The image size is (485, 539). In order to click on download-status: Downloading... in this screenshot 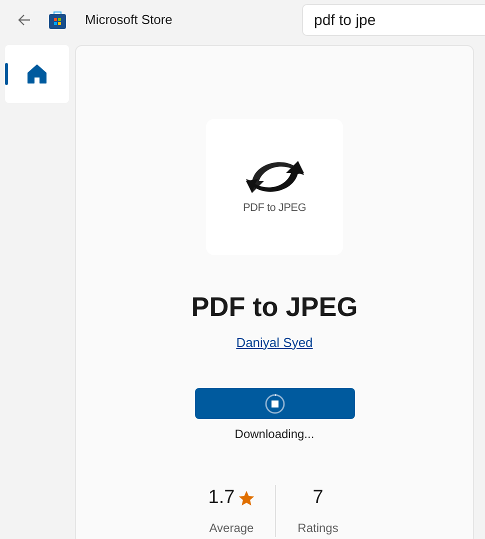, I will do `click(274, 434)`.